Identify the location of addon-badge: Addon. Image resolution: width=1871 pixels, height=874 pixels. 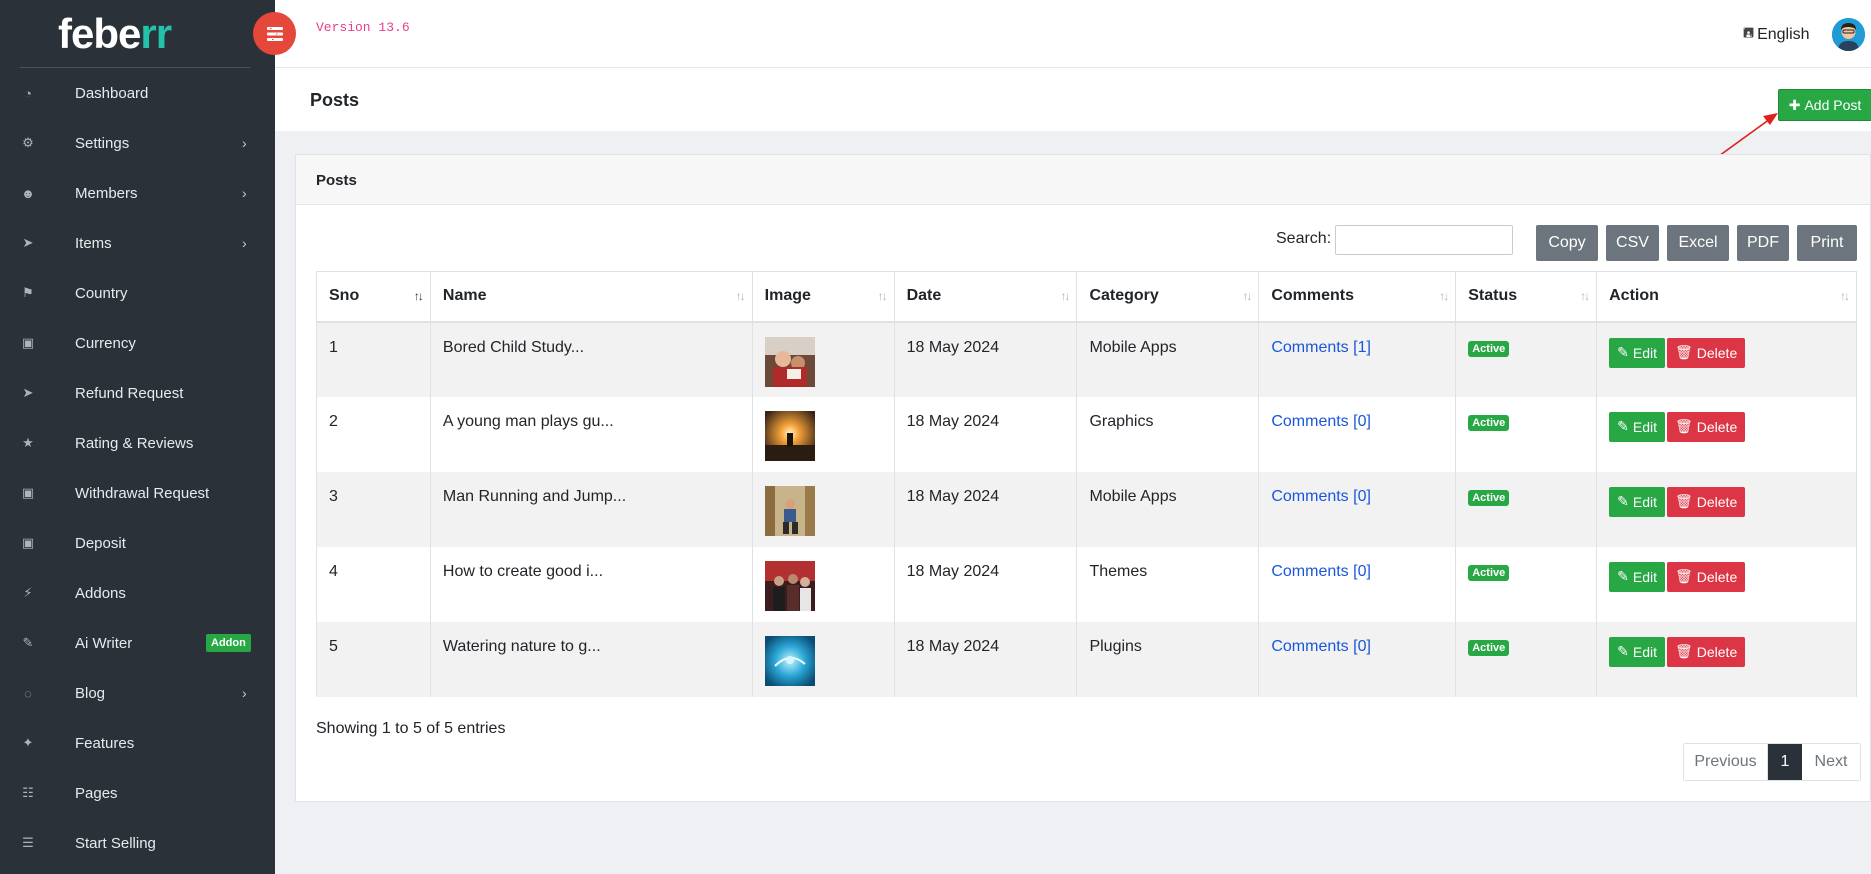
(228, 643).